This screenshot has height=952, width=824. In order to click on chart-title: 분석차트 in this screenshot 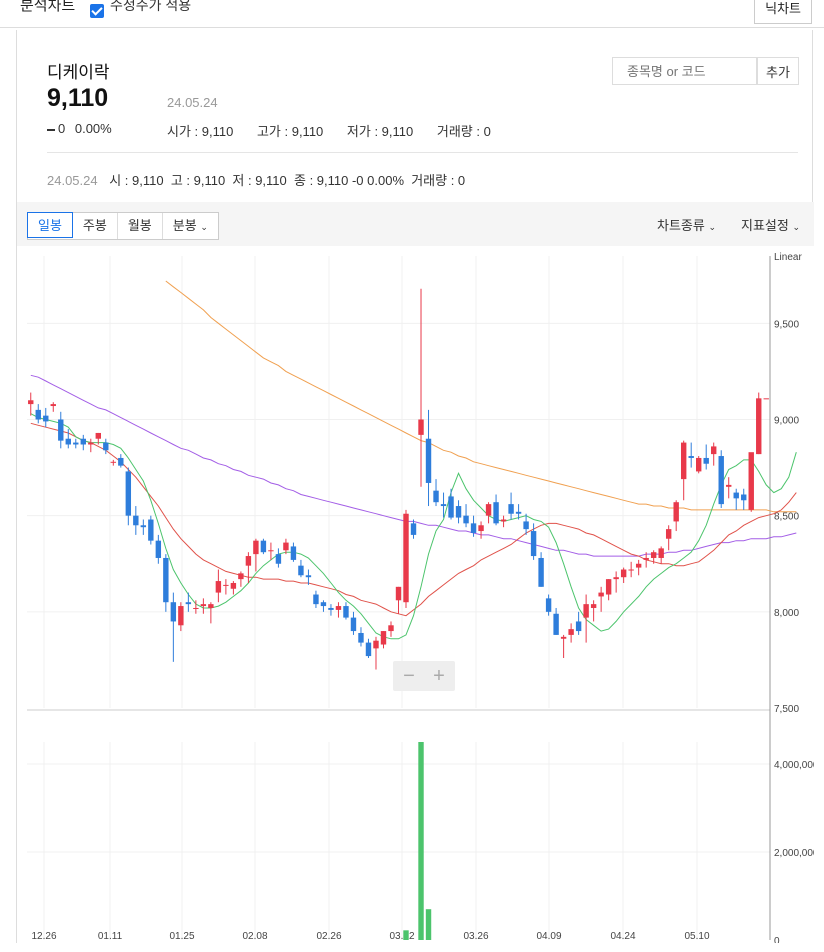, I will do `click(48, 7)`.